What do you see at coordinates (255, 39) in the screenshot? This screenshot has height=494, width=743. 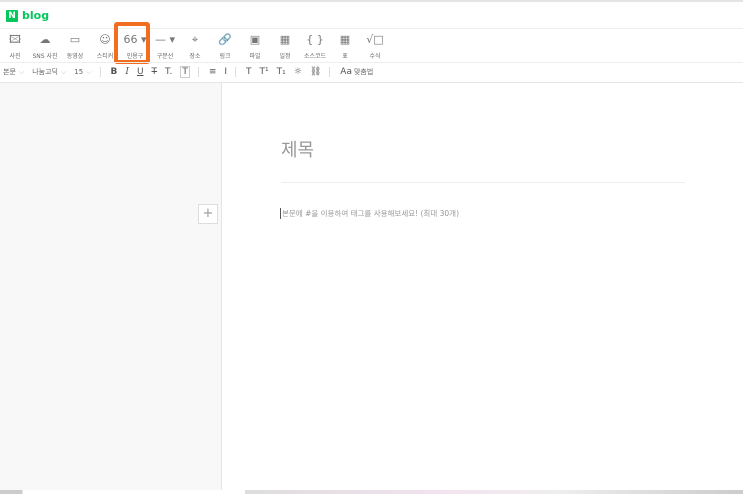 I see `file-icon: ▣` at bounding box center [255, 39].